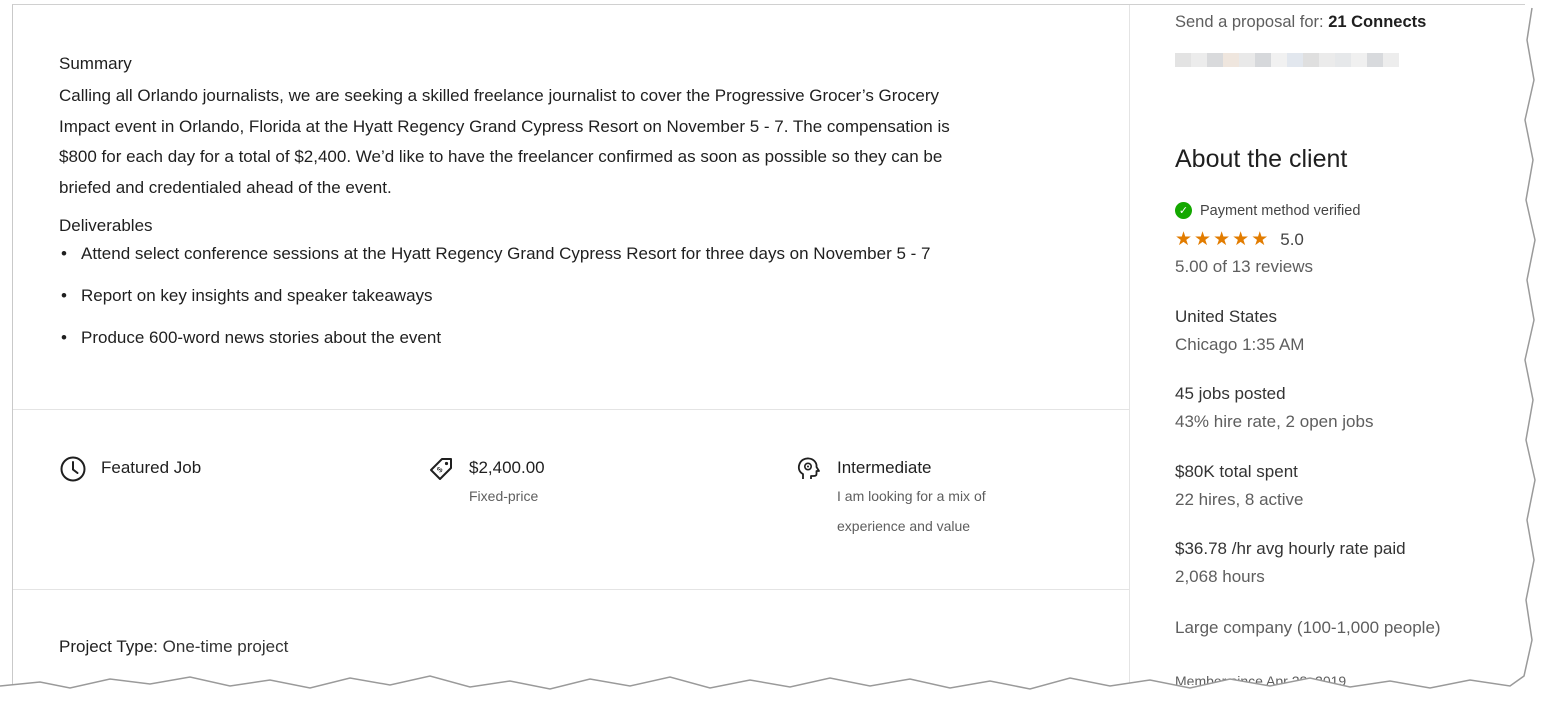 The width and height of the screenshot is (1554, 722). I want to click on proposal-cost: Send a proposal for: 21 Connects, so click(1300, 22).